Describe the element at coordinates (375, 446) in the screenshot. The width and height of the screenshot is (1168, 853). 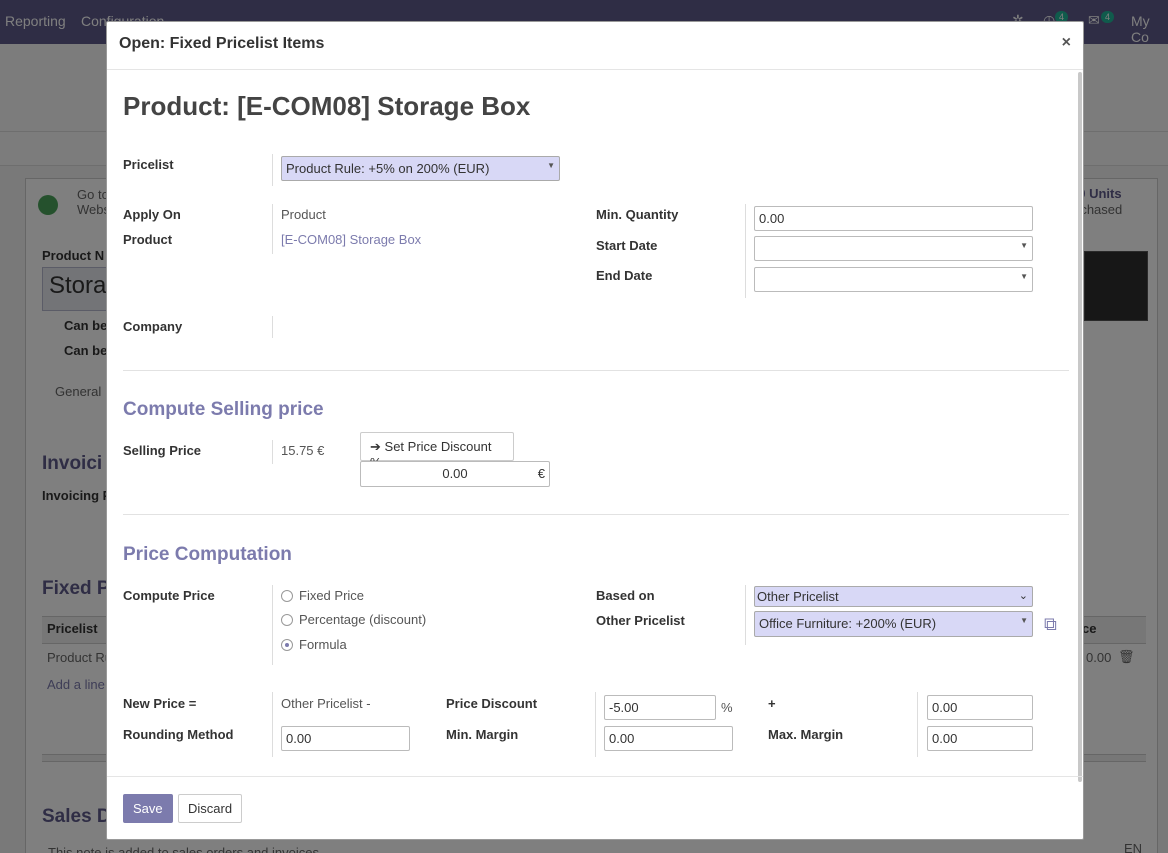
I see `arrow-right-icon: ➔` at that location.